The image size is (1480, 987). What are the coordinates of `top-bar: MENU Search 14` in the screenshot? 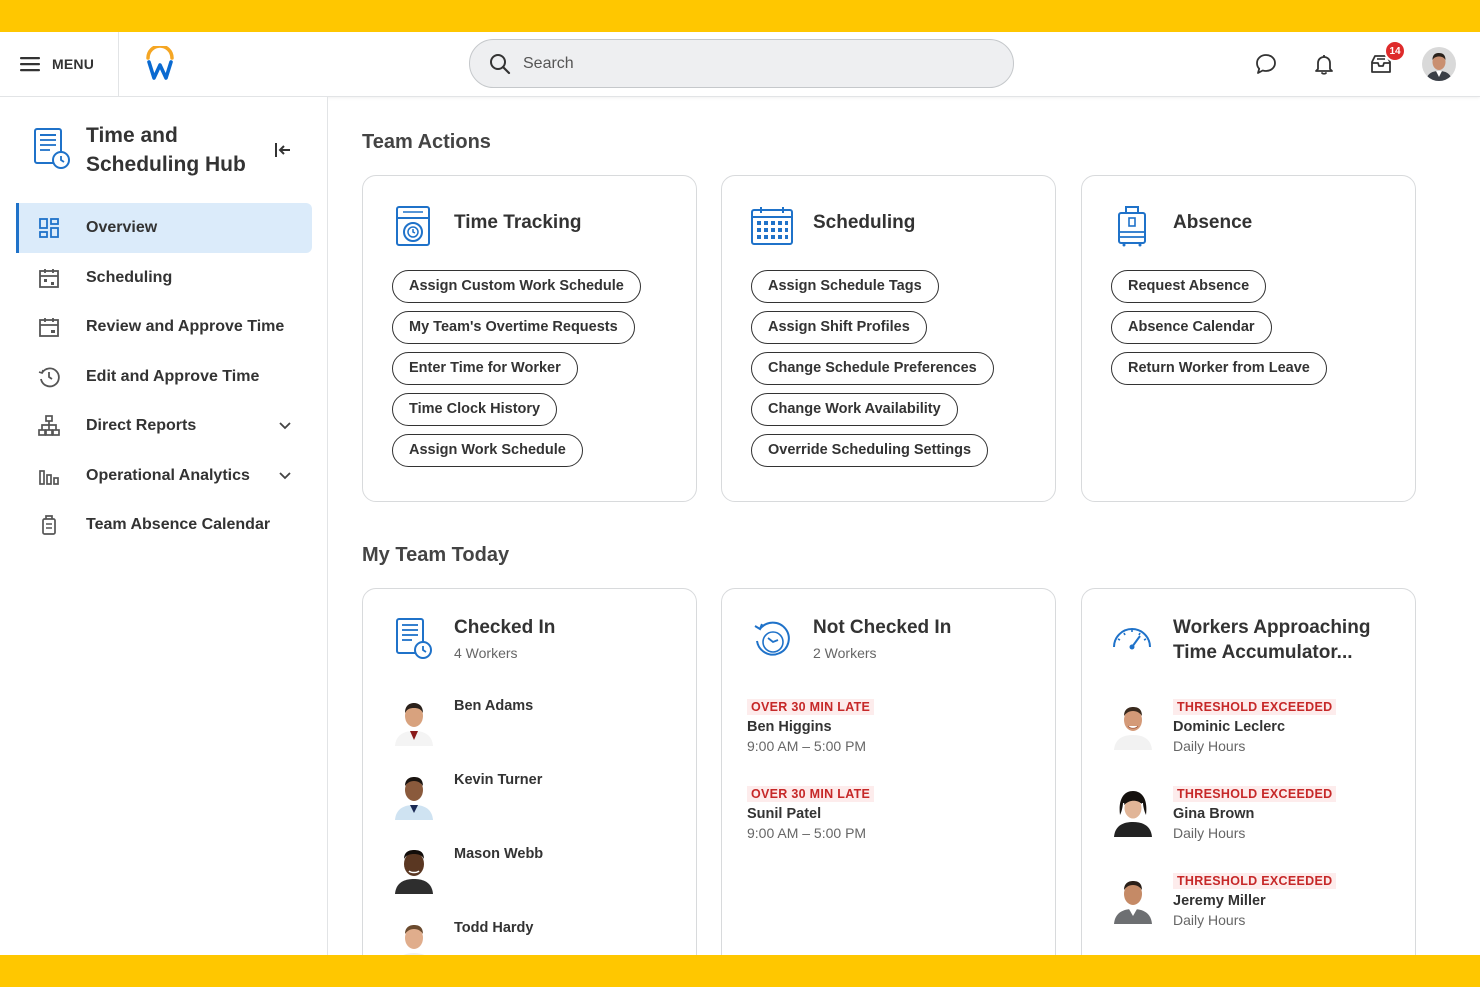 It's located at (740, 64).